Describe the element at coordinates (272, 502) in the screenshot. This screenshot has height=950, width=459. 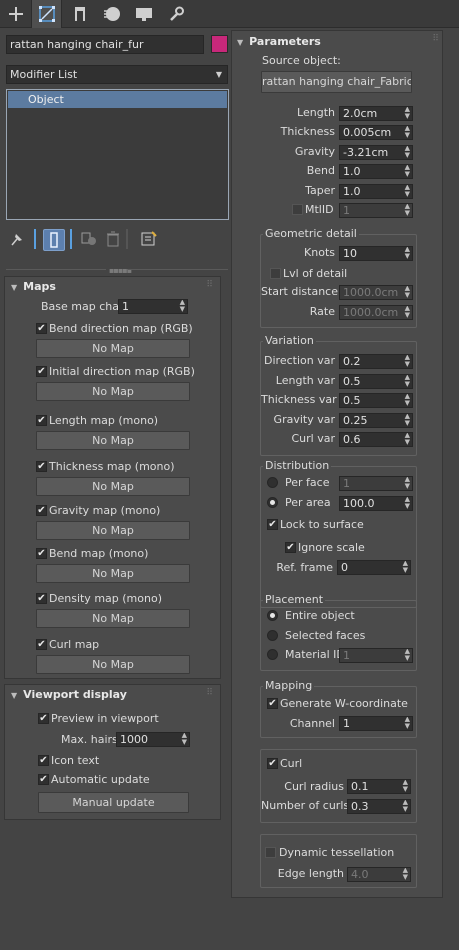
I see `per-area-radio` at that location.